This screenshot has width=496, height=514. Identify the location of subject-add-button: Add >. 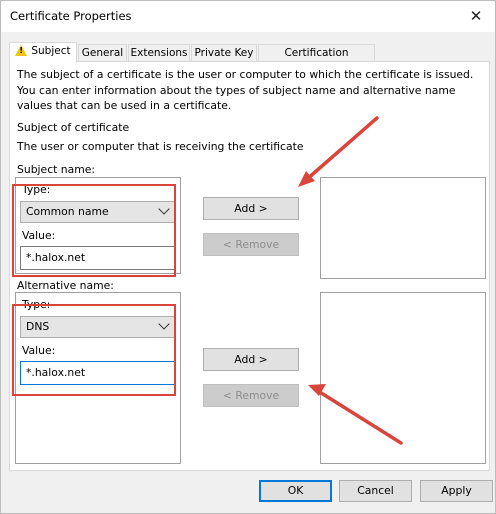
(251, 208).